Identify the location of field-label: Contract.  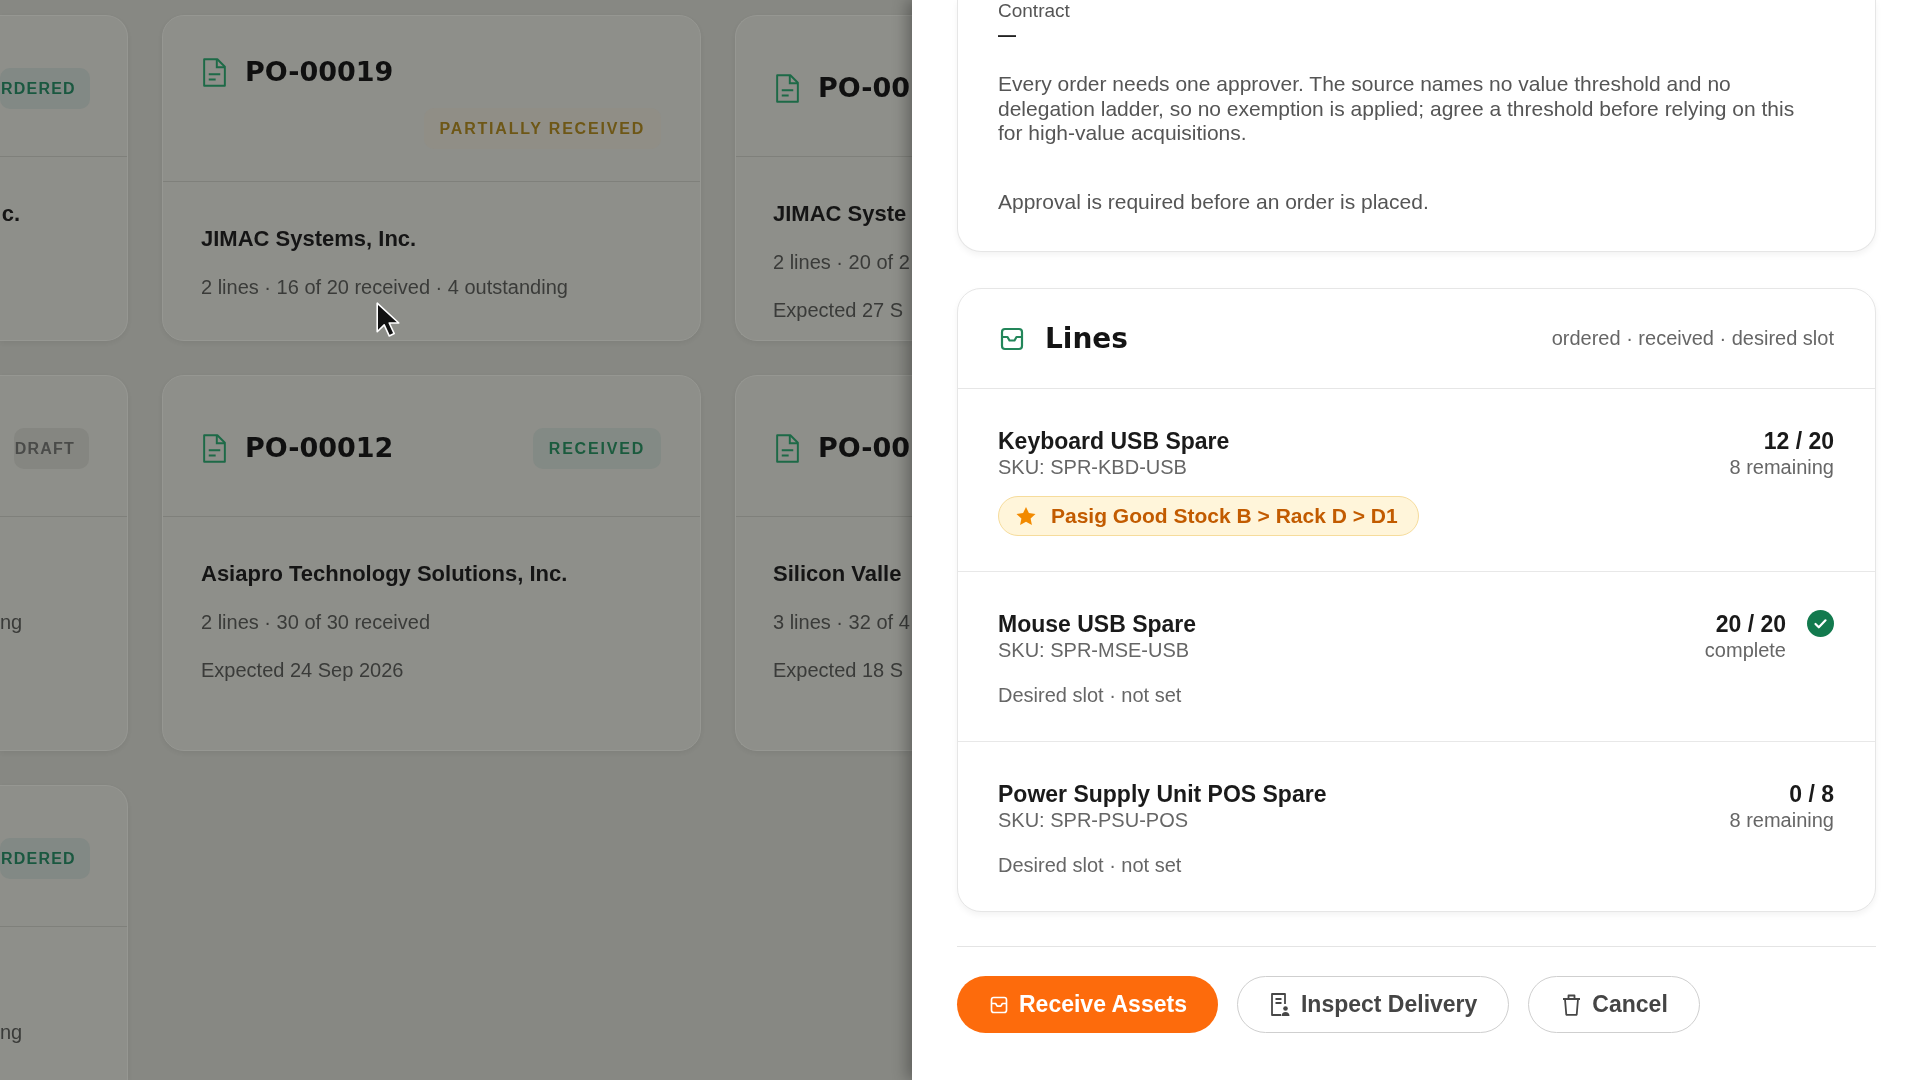
(1034, 11).